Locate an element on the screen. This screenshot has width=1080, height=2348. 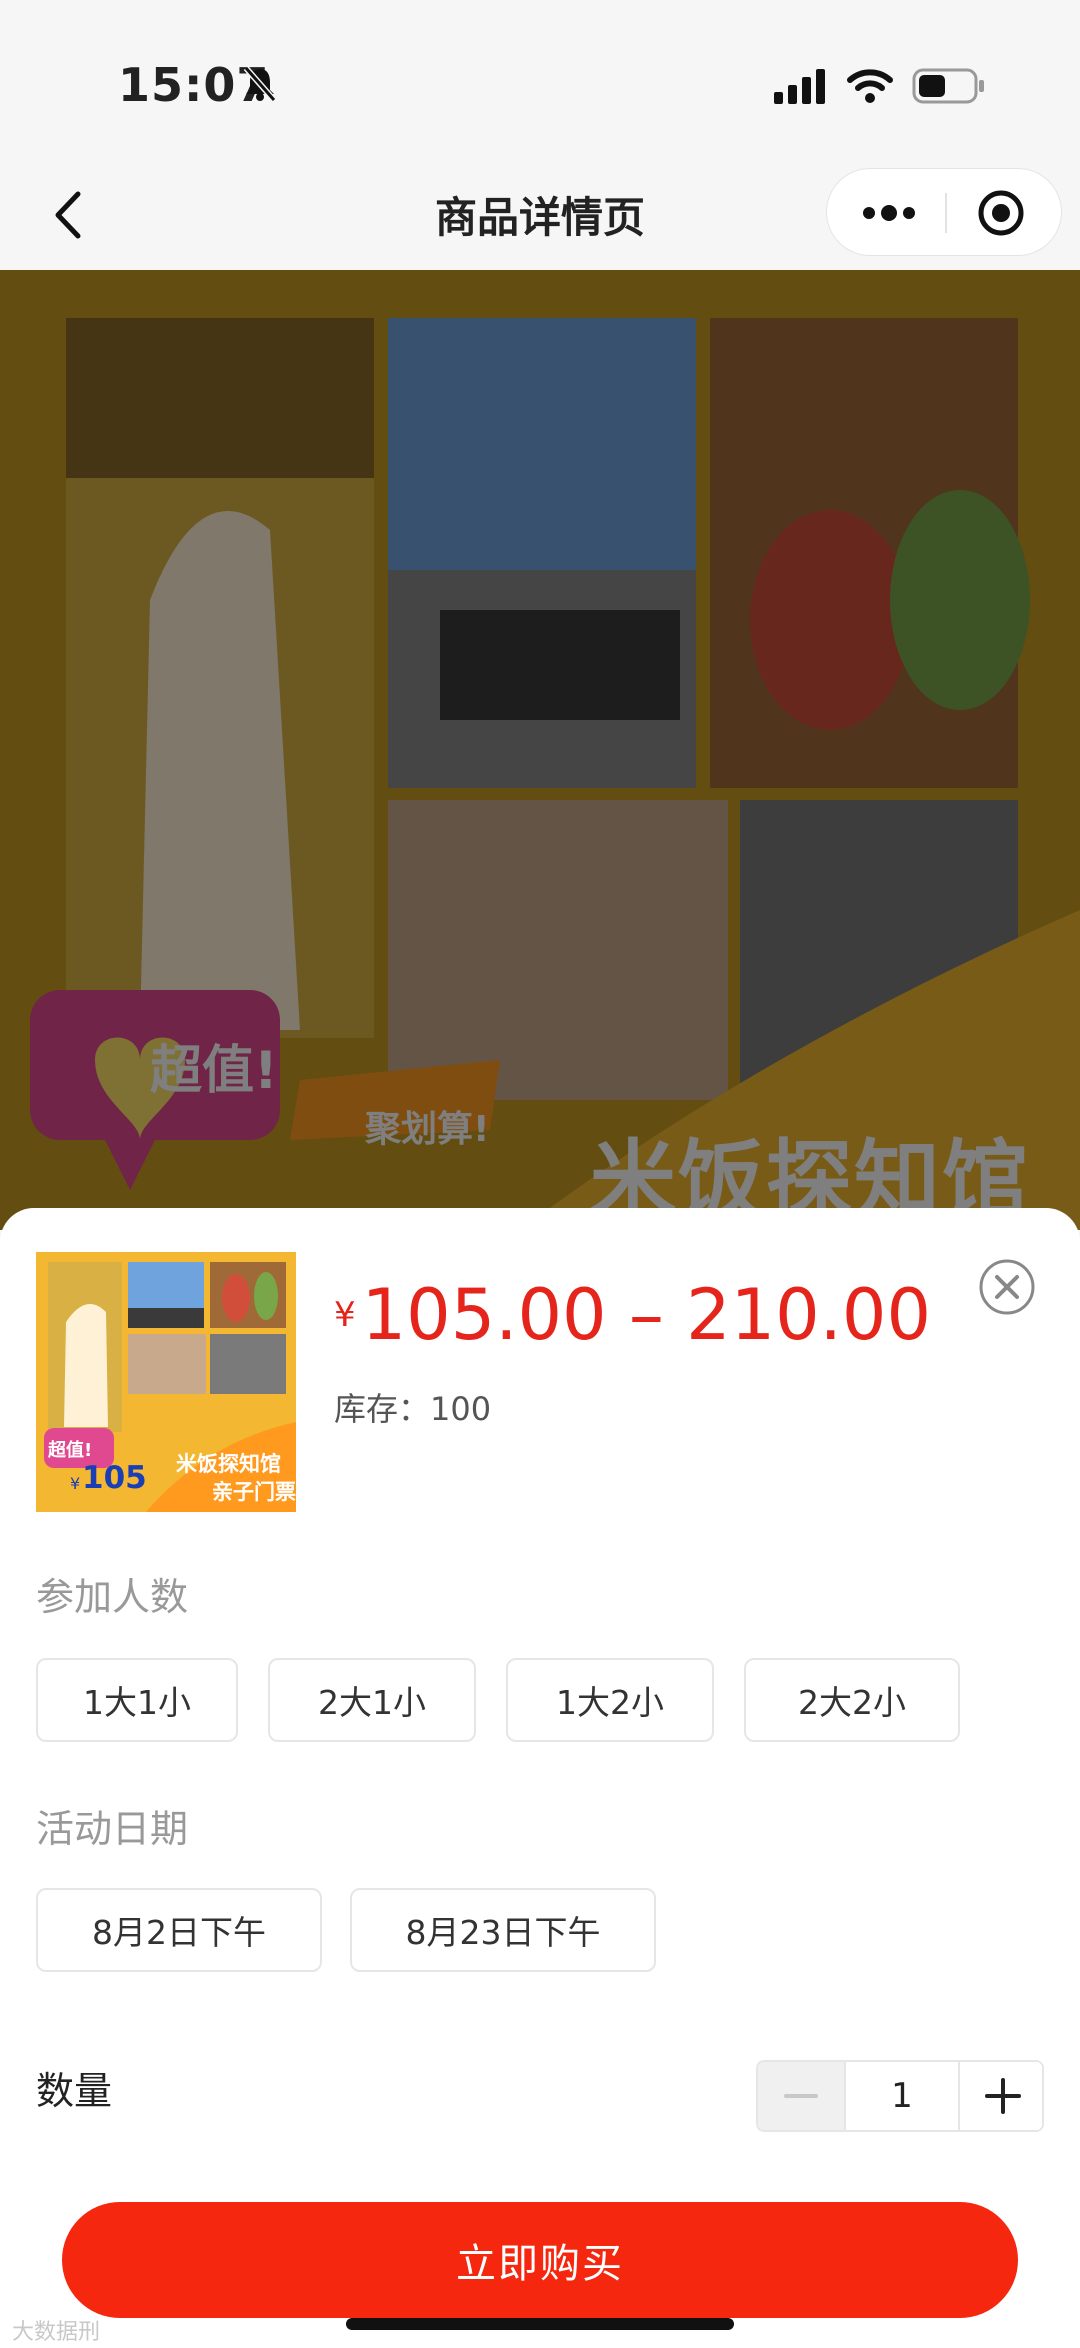
more-dots-icon is located at coordinates (889, 213).